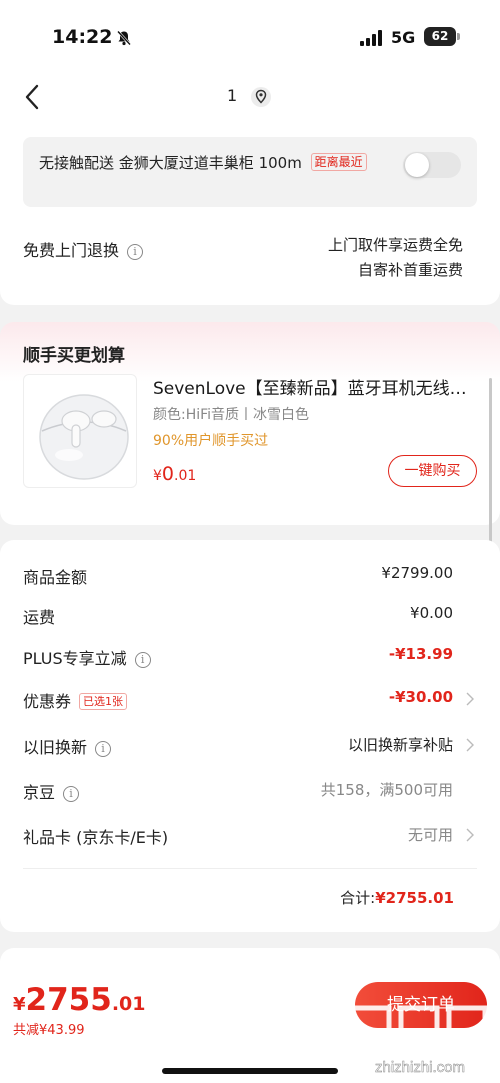 This screenshot has height=1083, width=500. Describe the element at coordinates (371, 38) in the screenshot. I see `signal-icon` at that location.